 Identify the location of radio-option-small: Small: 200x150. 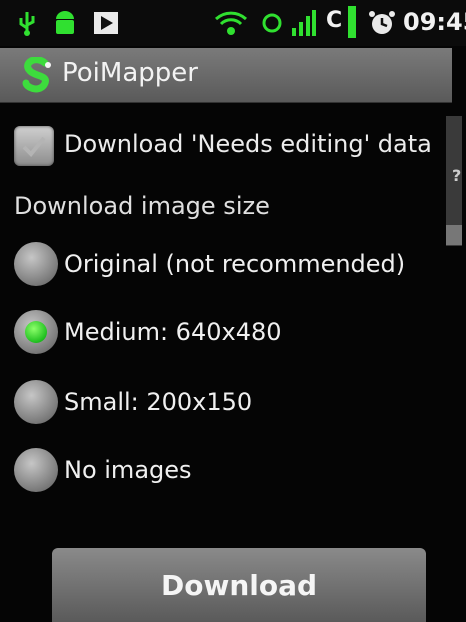
(227, 403).